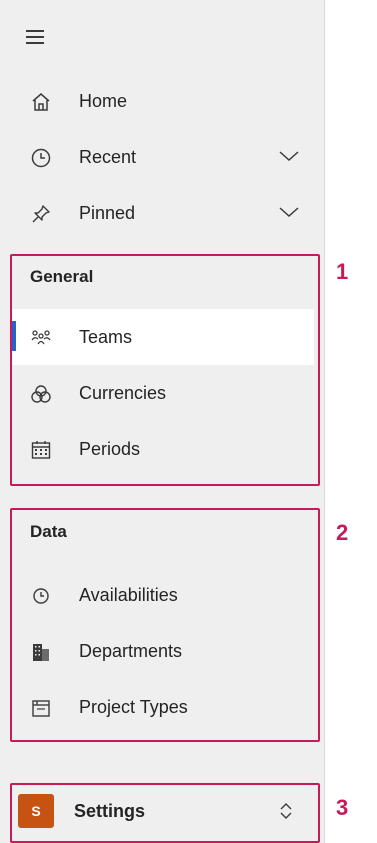  Describe the element at coordinates (103, 100) in the screenshot. I see `nav-item-label: Home` at that location.